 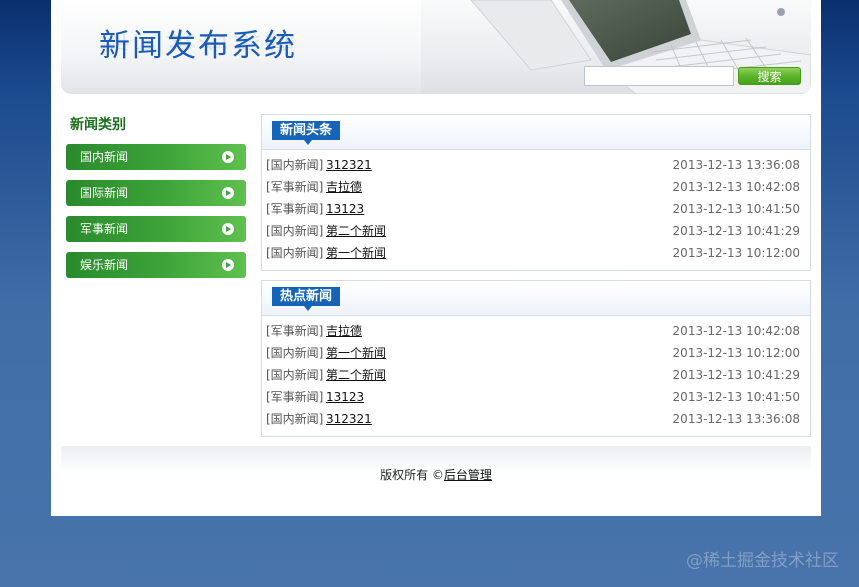 I want to click on footer-text: 版权所有 ©后台管理, so click(x=436, y=474).